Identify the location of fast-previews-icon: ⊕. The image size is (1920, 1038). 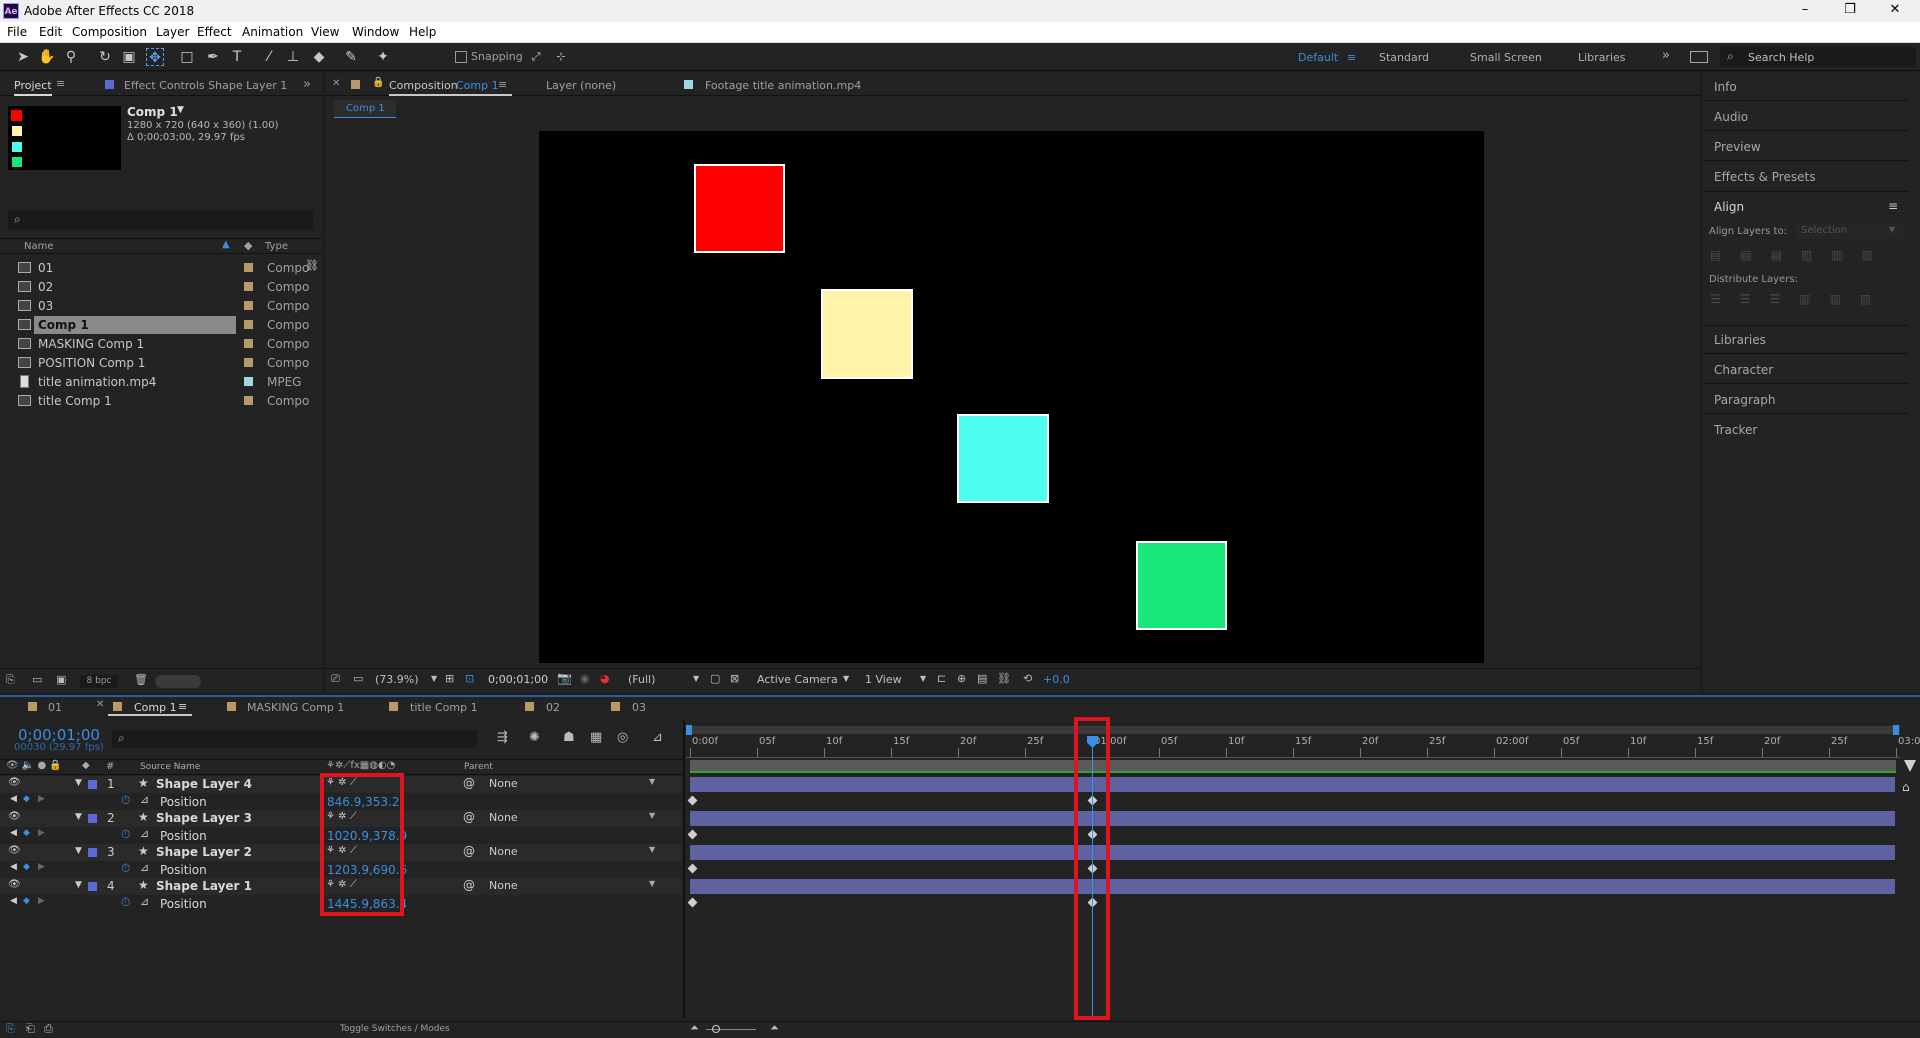
(961, 678).